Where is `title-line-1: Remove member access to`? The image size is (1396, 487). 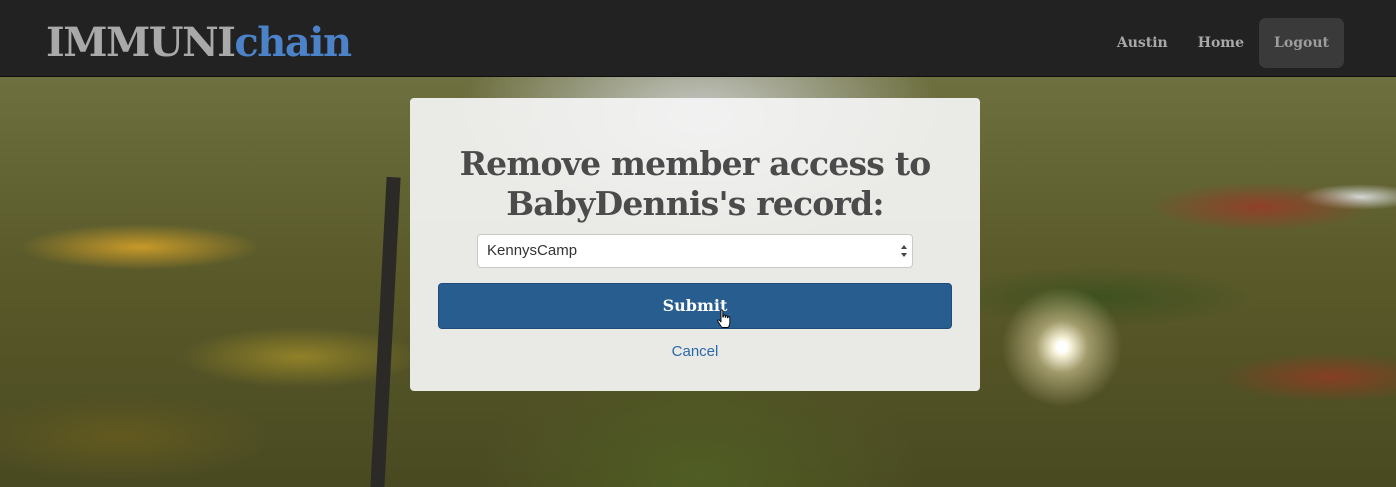 title-line-1: Remove member access to is located at coordinates (695, 163).